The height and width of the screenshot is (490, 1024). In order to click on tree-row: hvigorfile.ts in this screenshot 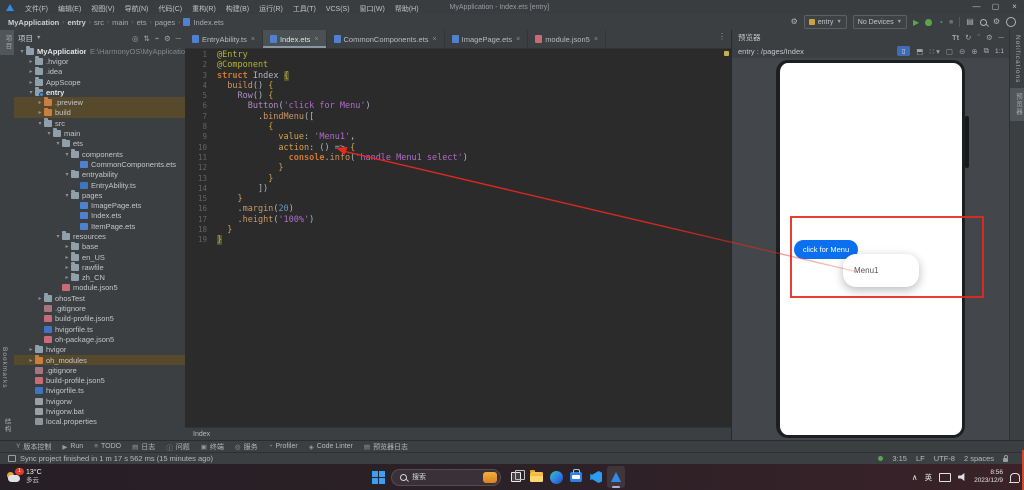, I will do `click(99, 391)`.